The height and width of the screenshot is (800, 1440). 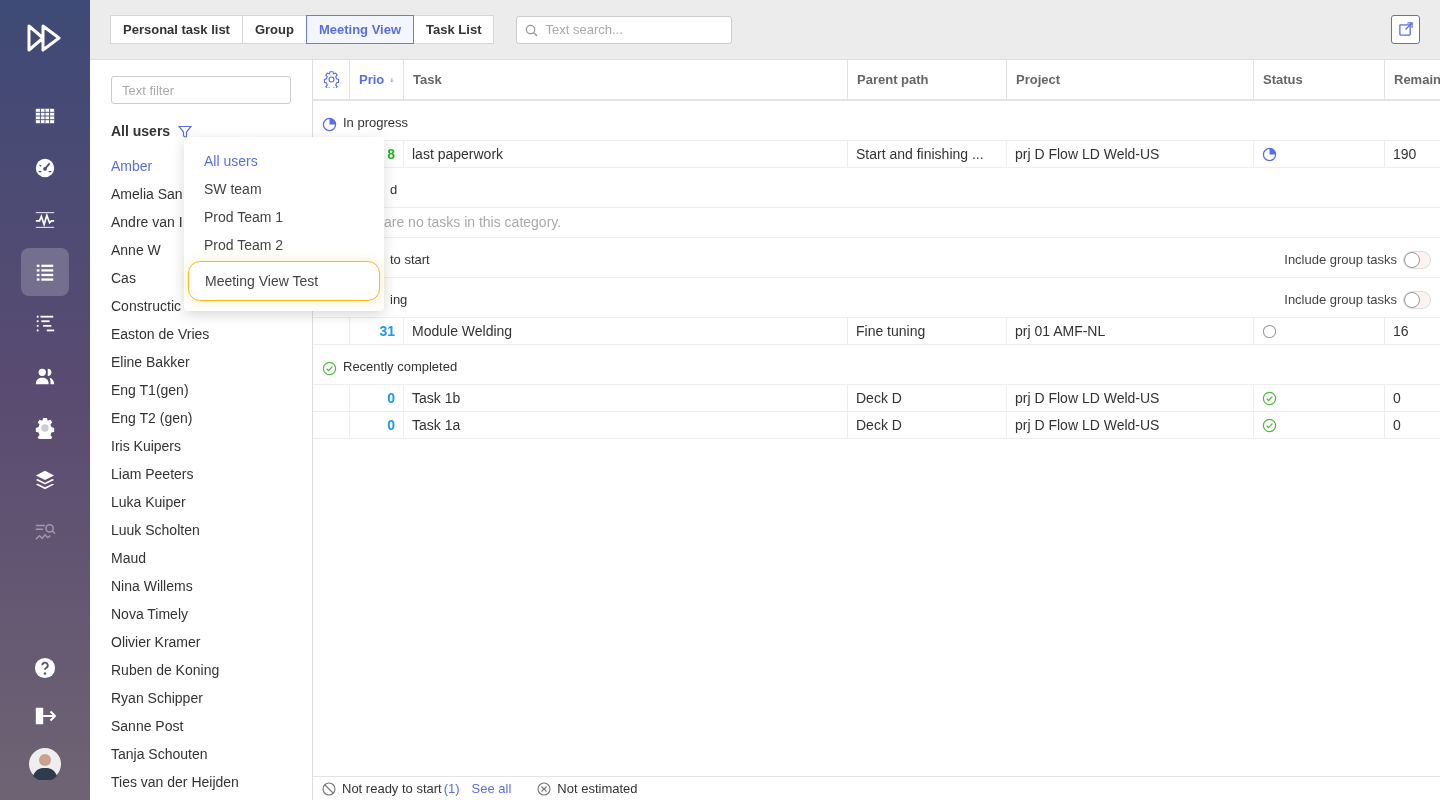 I want to click on prohibited-icon, so click(x=329, y=788).